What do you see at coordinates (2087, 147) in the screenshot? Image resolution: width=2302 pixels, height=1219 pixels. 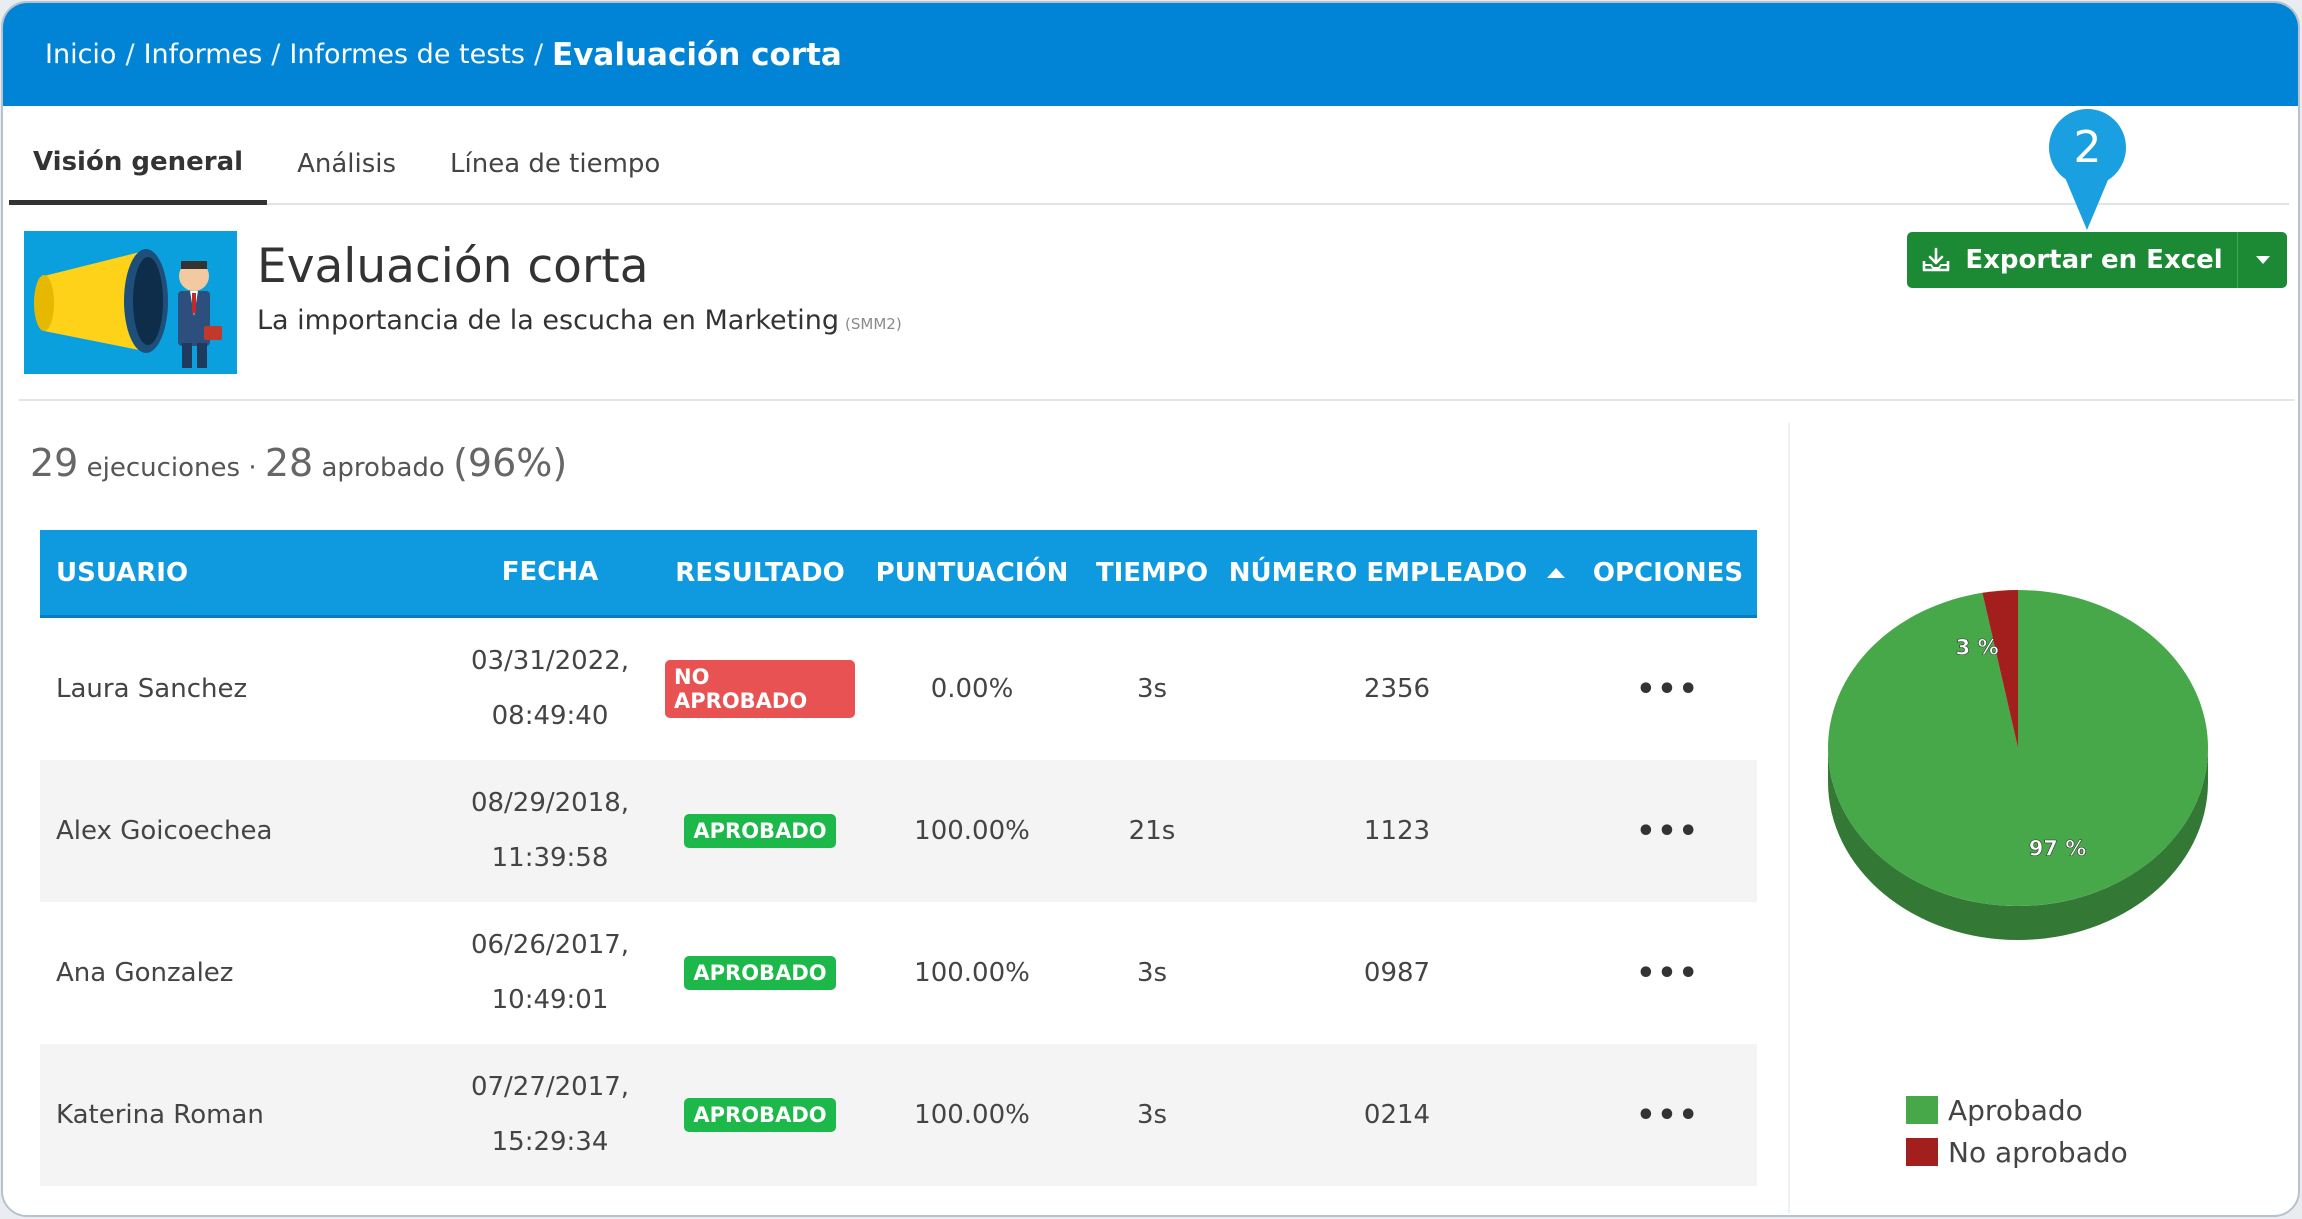 I see `callout-marker: 2` at bounding box center [2087, 147].